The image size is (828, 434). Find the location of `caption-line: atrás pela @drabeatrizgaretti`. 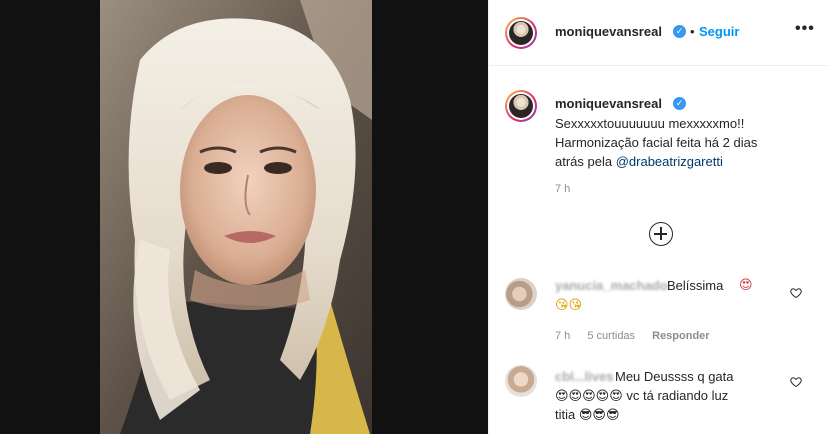

caption-line: atrás pela @drabeatrizgaretti is located at coordinates (680, 161).